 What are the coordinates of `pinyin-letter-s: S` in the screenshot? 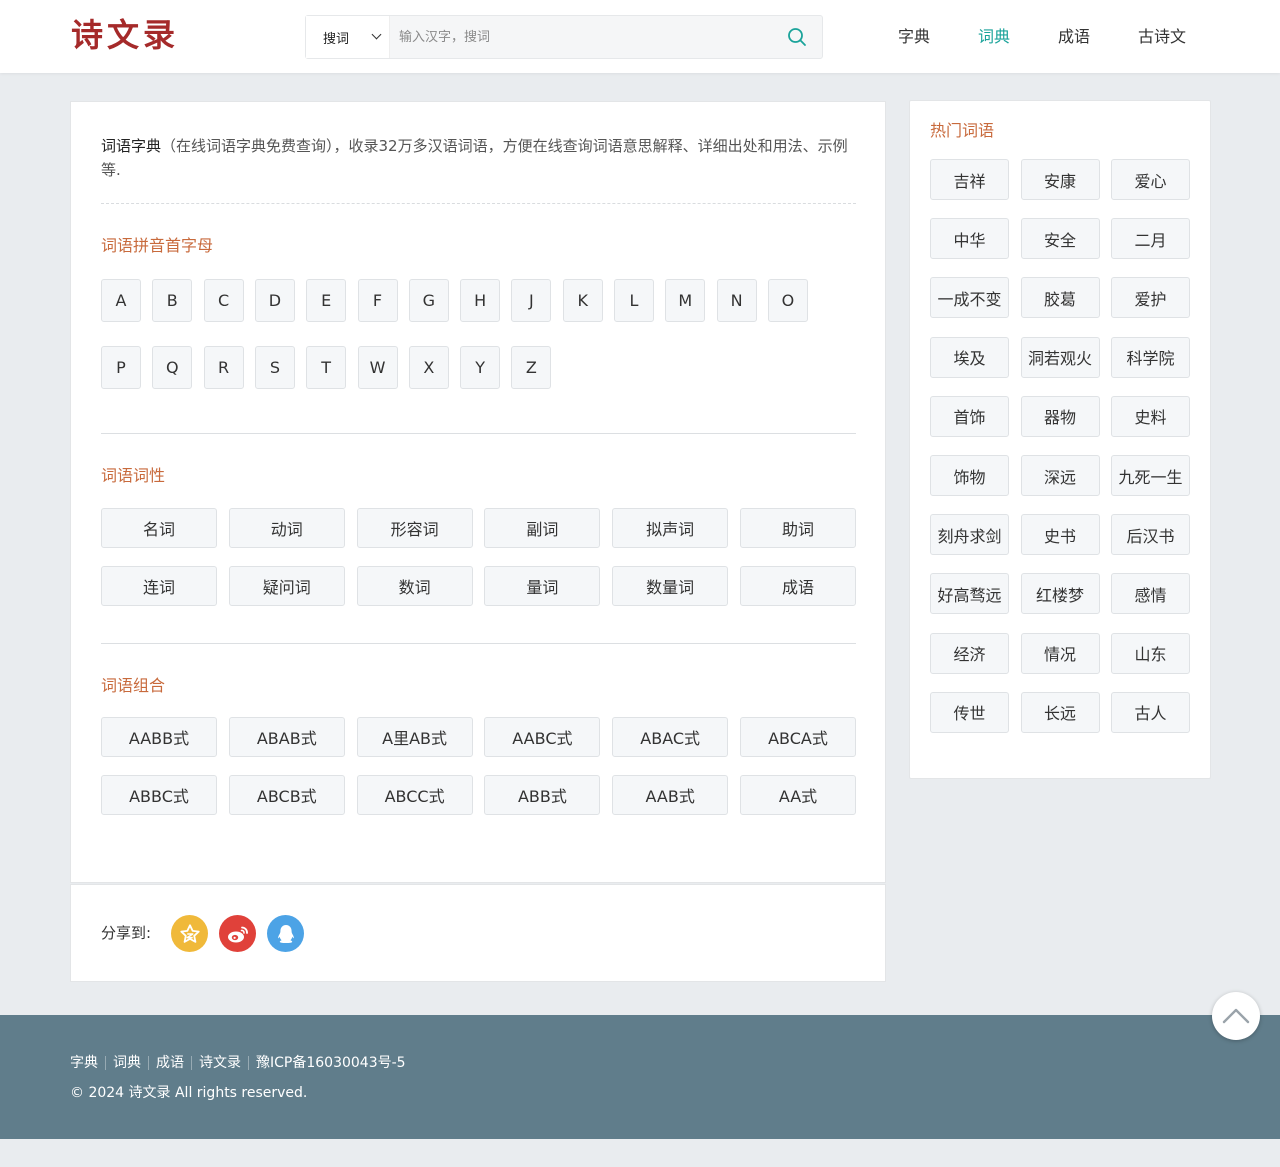 It's located at (274, 367).